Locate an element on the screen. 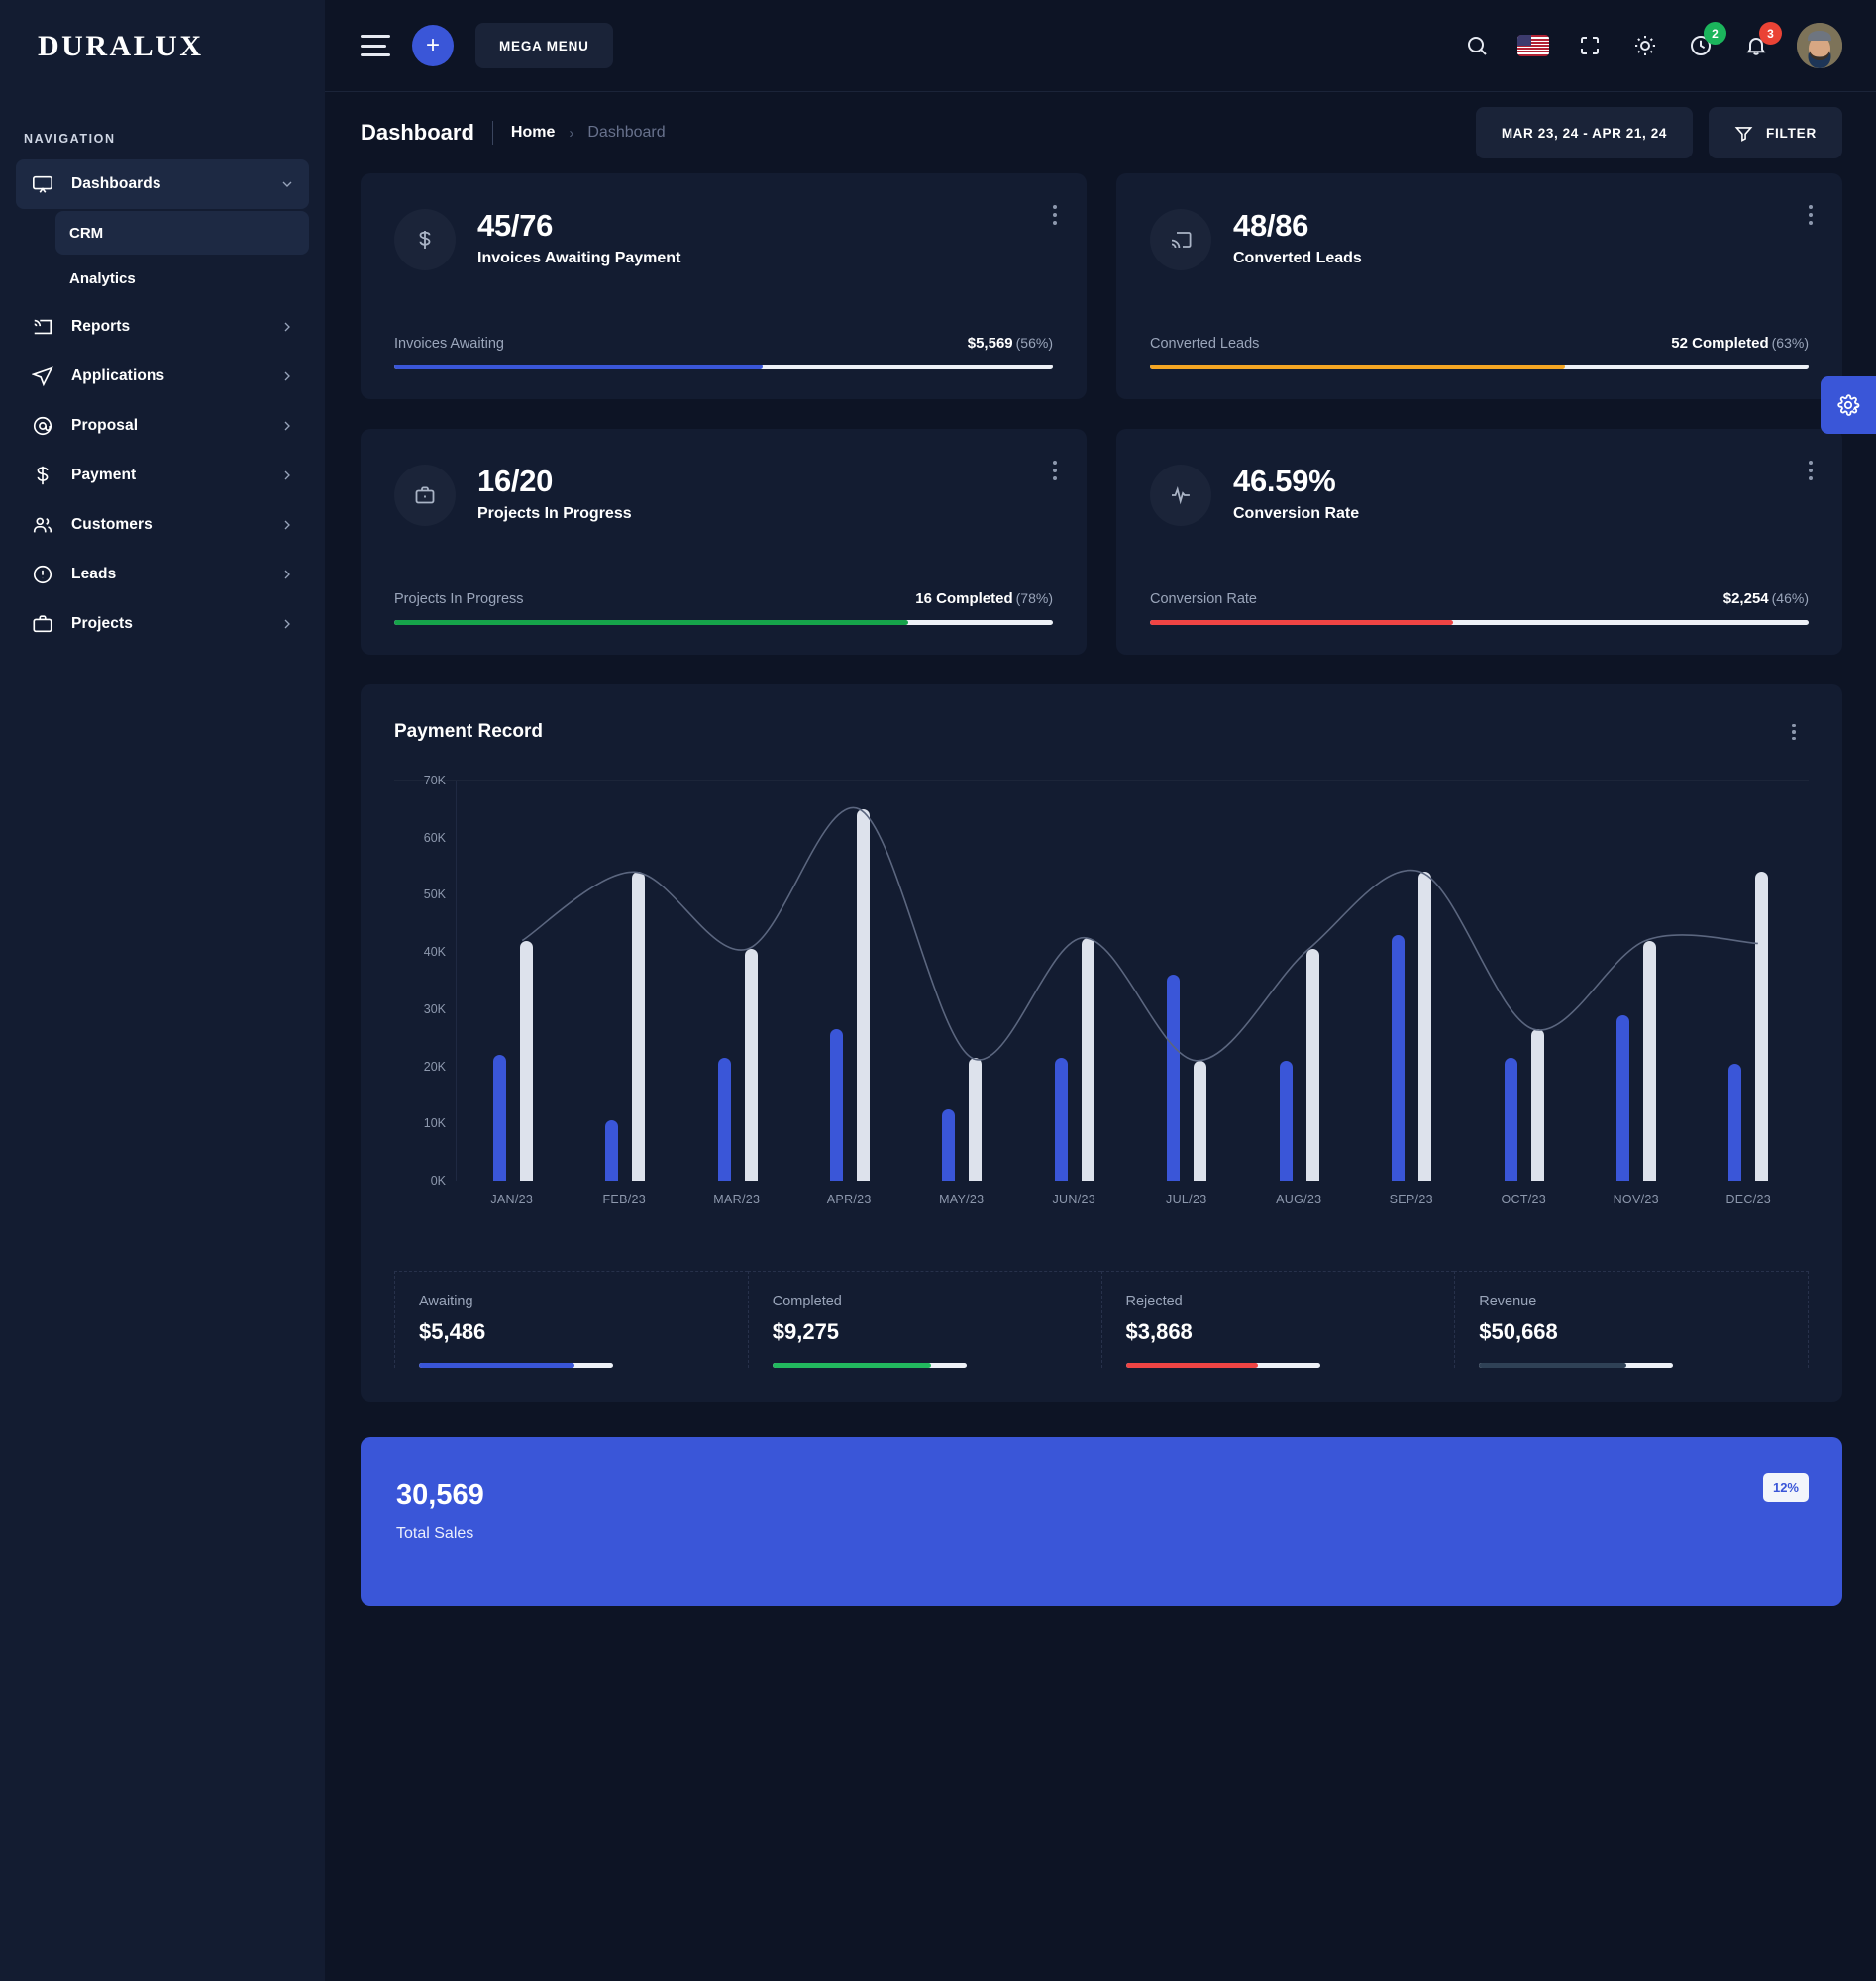 The height and width of the screenshot is (1981, 1876). progress-value: 16 Completed (78%) is located at coordinates (984, 599).